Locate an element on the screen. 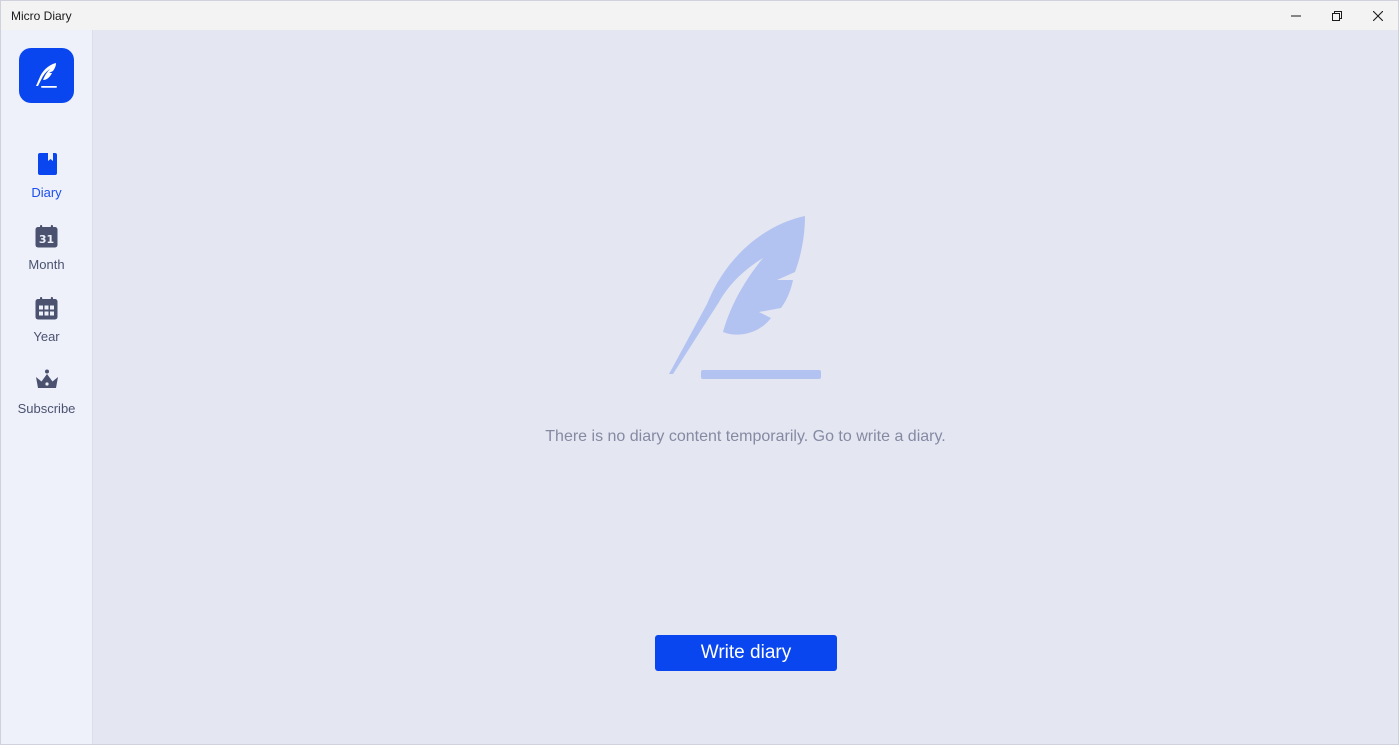 This screenshot has height=745, width=1399. window-controls is located at coordinates (1336, 15).